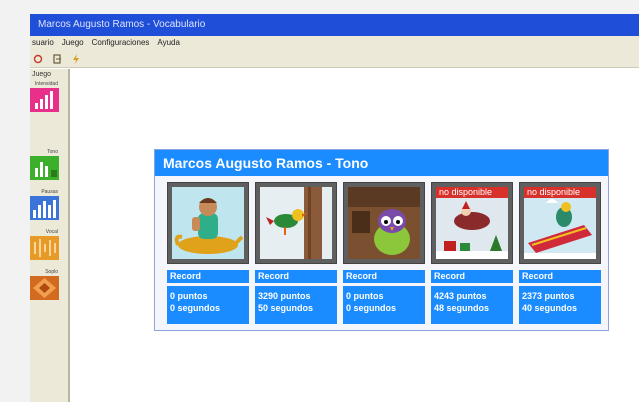 The width and height of the screenshot is (639, 402). Describe the element at coordinates (44, 288) in the screenshot. I see `diamond-icon` at that location.